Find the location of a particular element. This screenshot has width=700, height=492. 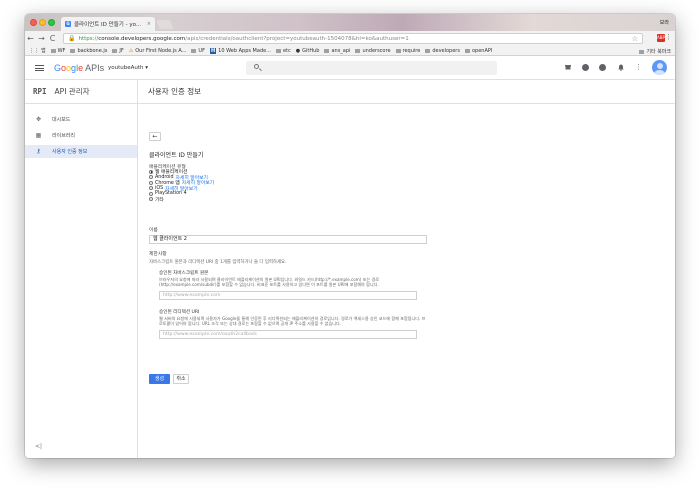

sidebar-item-credentials: ⚷ 사용자 인증 정보 is located at coordinates (81, 151).